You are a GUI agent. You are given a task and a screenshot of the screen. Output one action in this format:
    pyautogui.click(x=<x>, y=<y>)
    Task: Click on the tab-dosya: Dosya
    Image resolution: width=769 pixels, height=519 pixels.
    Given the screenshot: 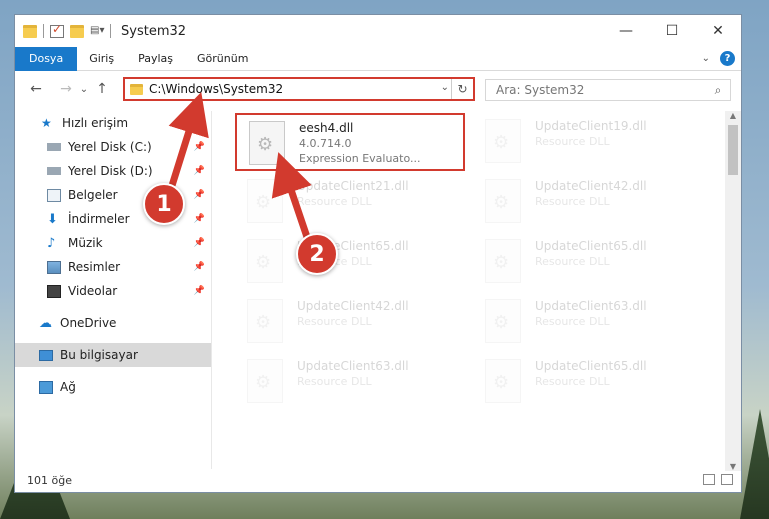 What is the action you would take?
    pyautogui.click(x=46, y=58)
    